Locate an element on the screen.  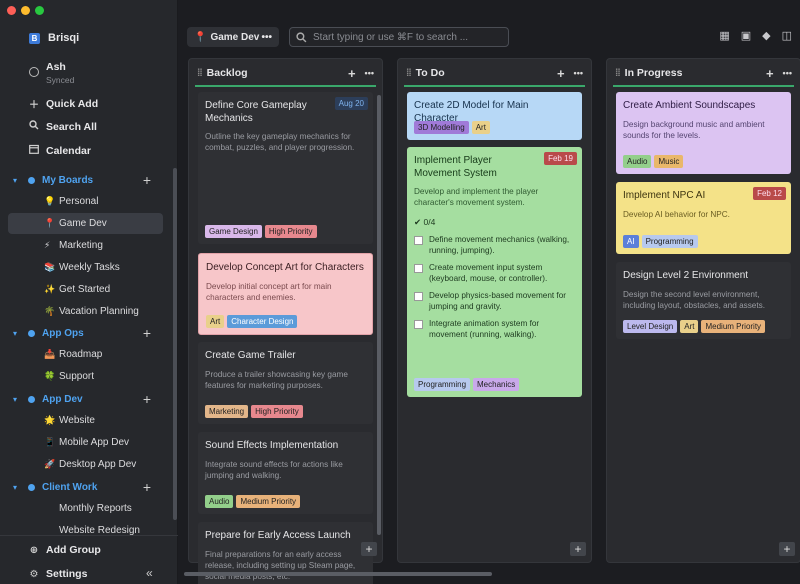
board-emoji: ✨ is located at coordinates (50, 289).